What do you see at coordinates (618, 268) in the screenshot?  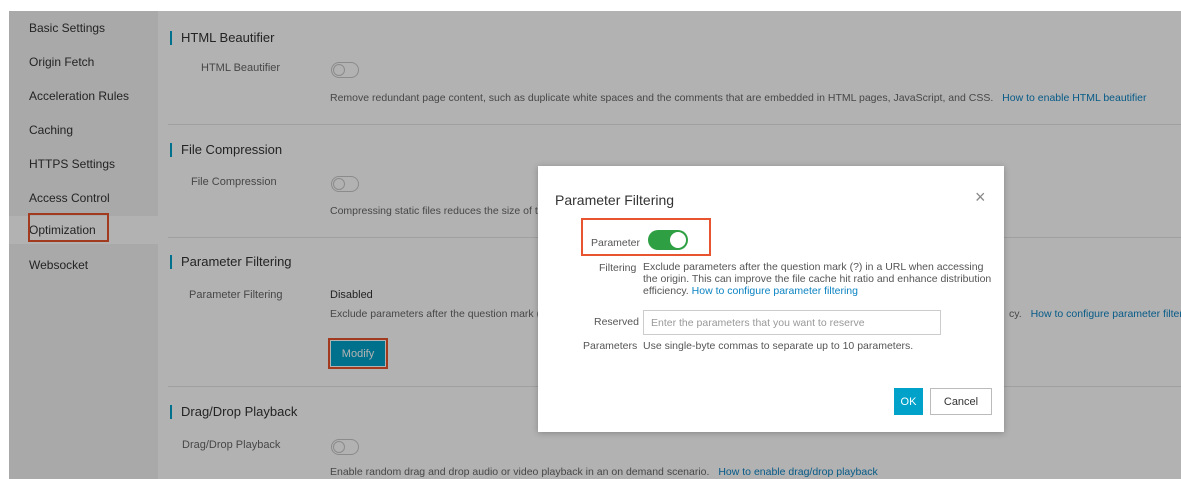 I see `filtering-label: Filtering` at bounding box center [618, 268].